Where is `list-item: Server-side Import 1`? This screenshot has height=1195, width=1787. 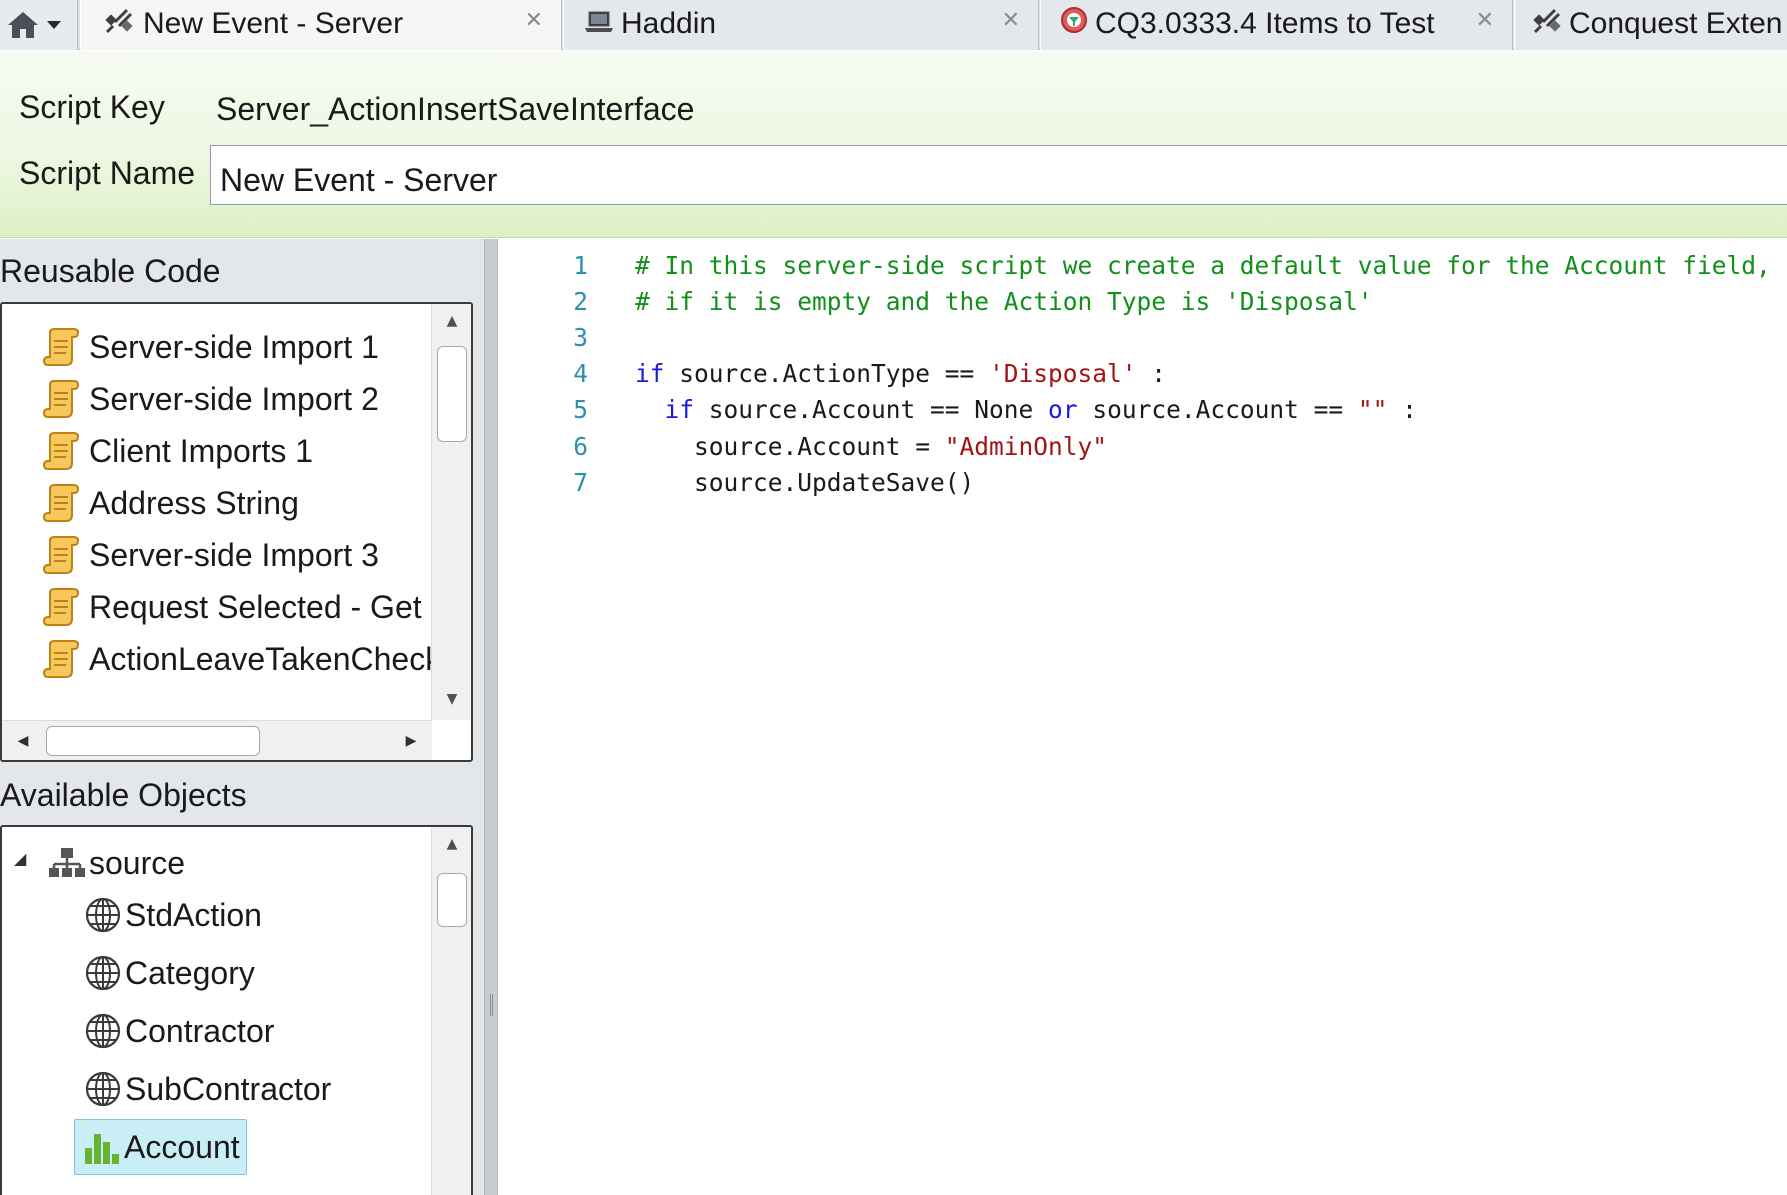 list-item: Server-side Import 1 is located at coordinates (210, 347).